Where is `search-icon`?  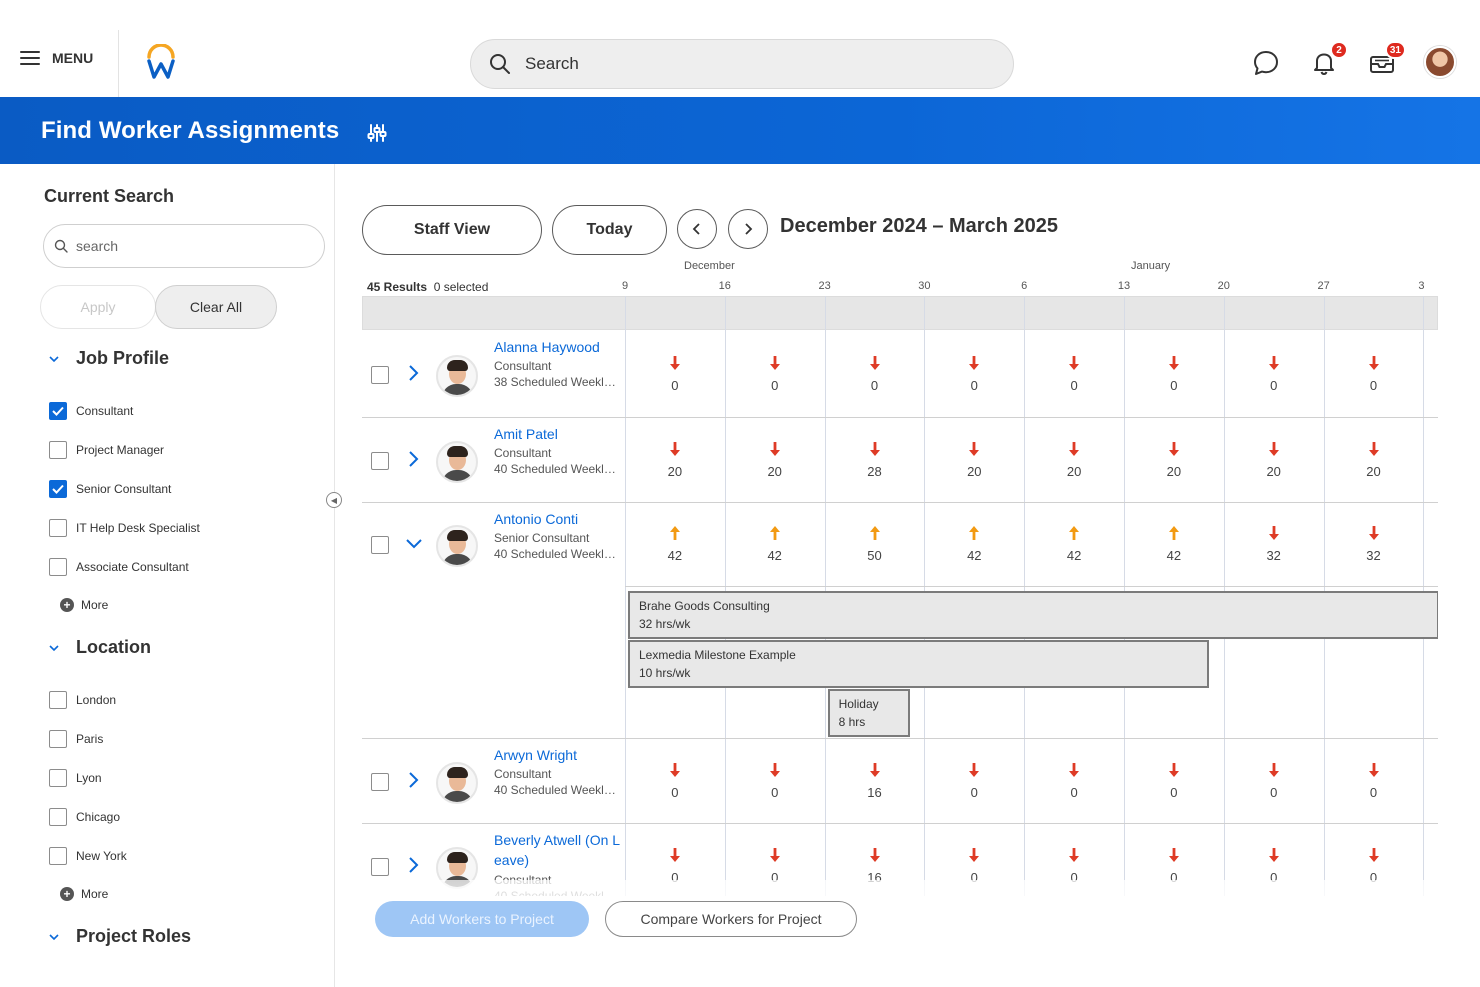 search-icon is located at coordinates (61, 246).